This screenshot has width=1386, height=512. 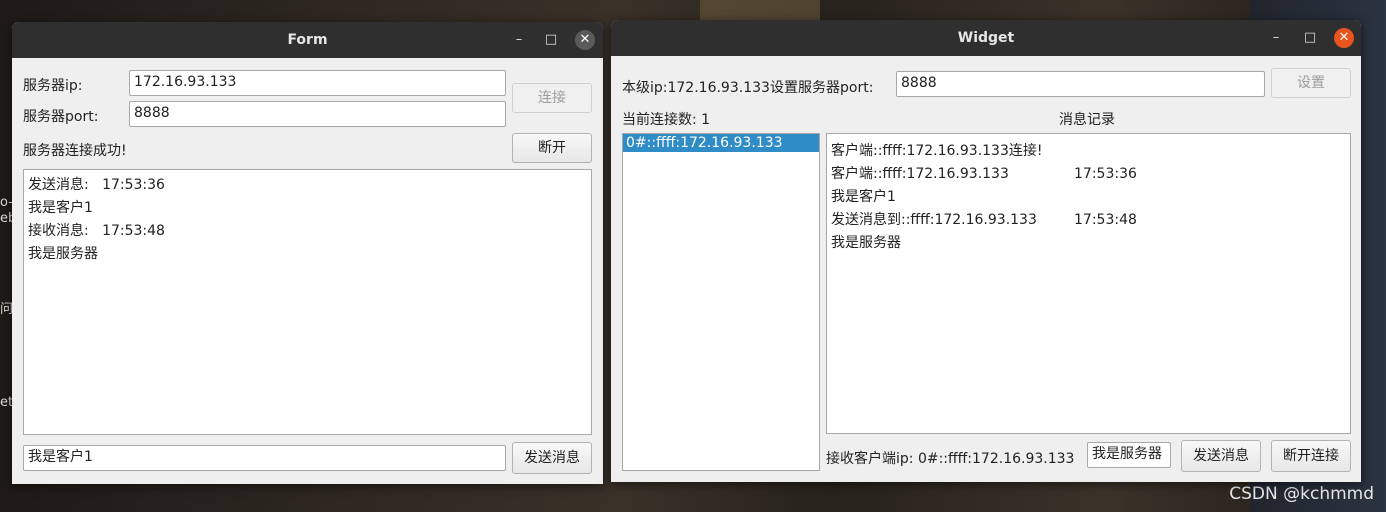 I want to click on wallpaper-light-streak, so click(x=760, y=10).